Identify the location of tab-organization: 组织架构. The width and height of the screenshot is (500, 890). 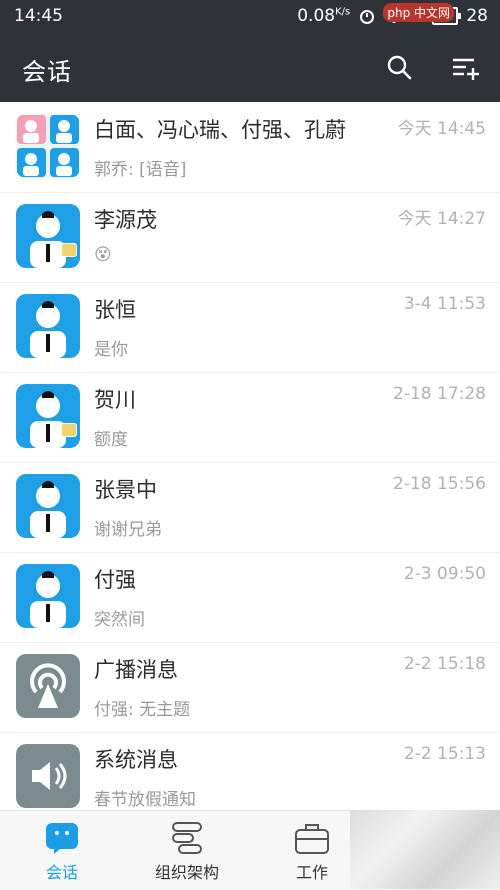
(187, 850).